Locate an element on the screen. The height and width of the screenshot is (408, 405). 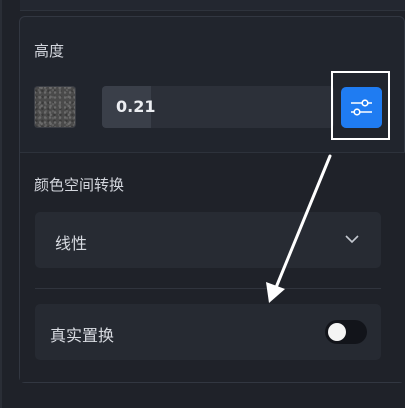
color-space-select: 线性 is located at coordinates (208, 240).